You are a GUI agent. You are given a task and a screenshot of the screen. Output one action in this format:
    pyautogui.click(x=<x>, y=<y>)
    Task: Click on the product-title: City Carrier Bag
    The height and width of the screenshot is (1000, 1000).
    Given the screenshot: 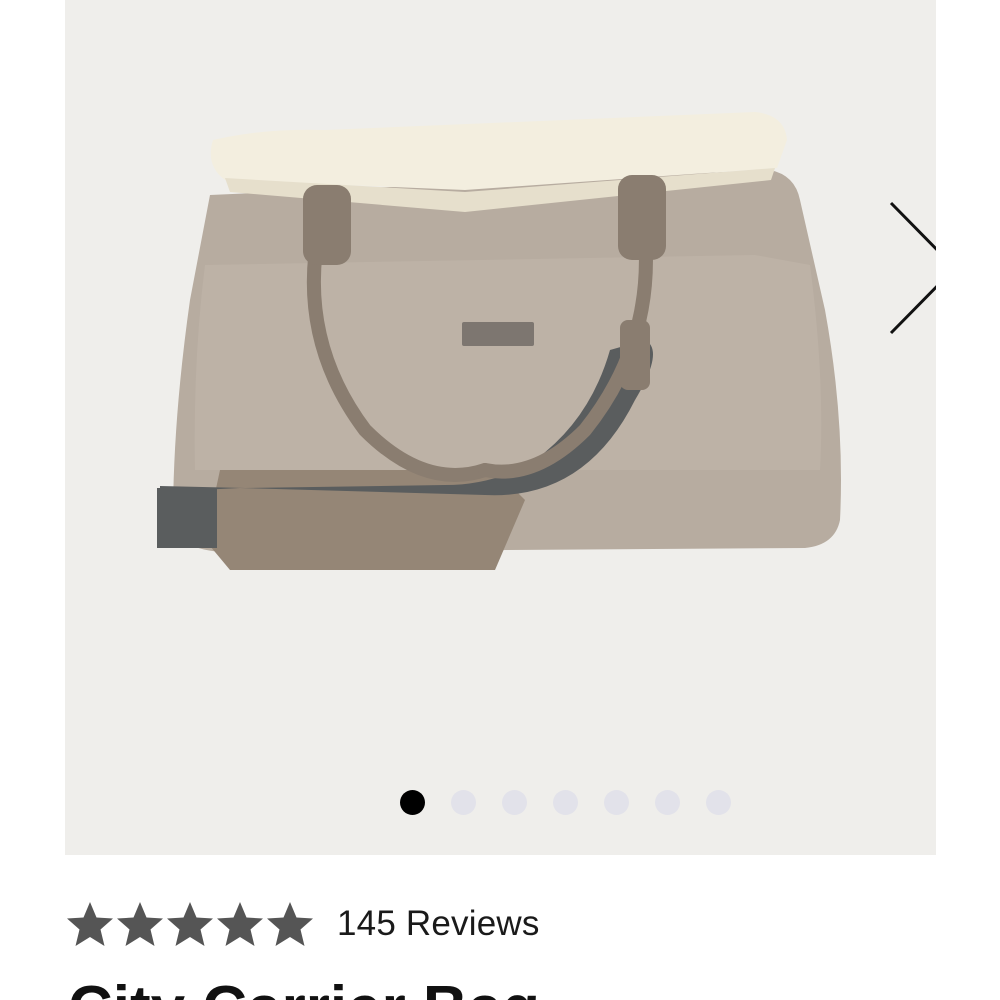 What is the action you would take?
    pyautogui.click(x=304, y=989)
    